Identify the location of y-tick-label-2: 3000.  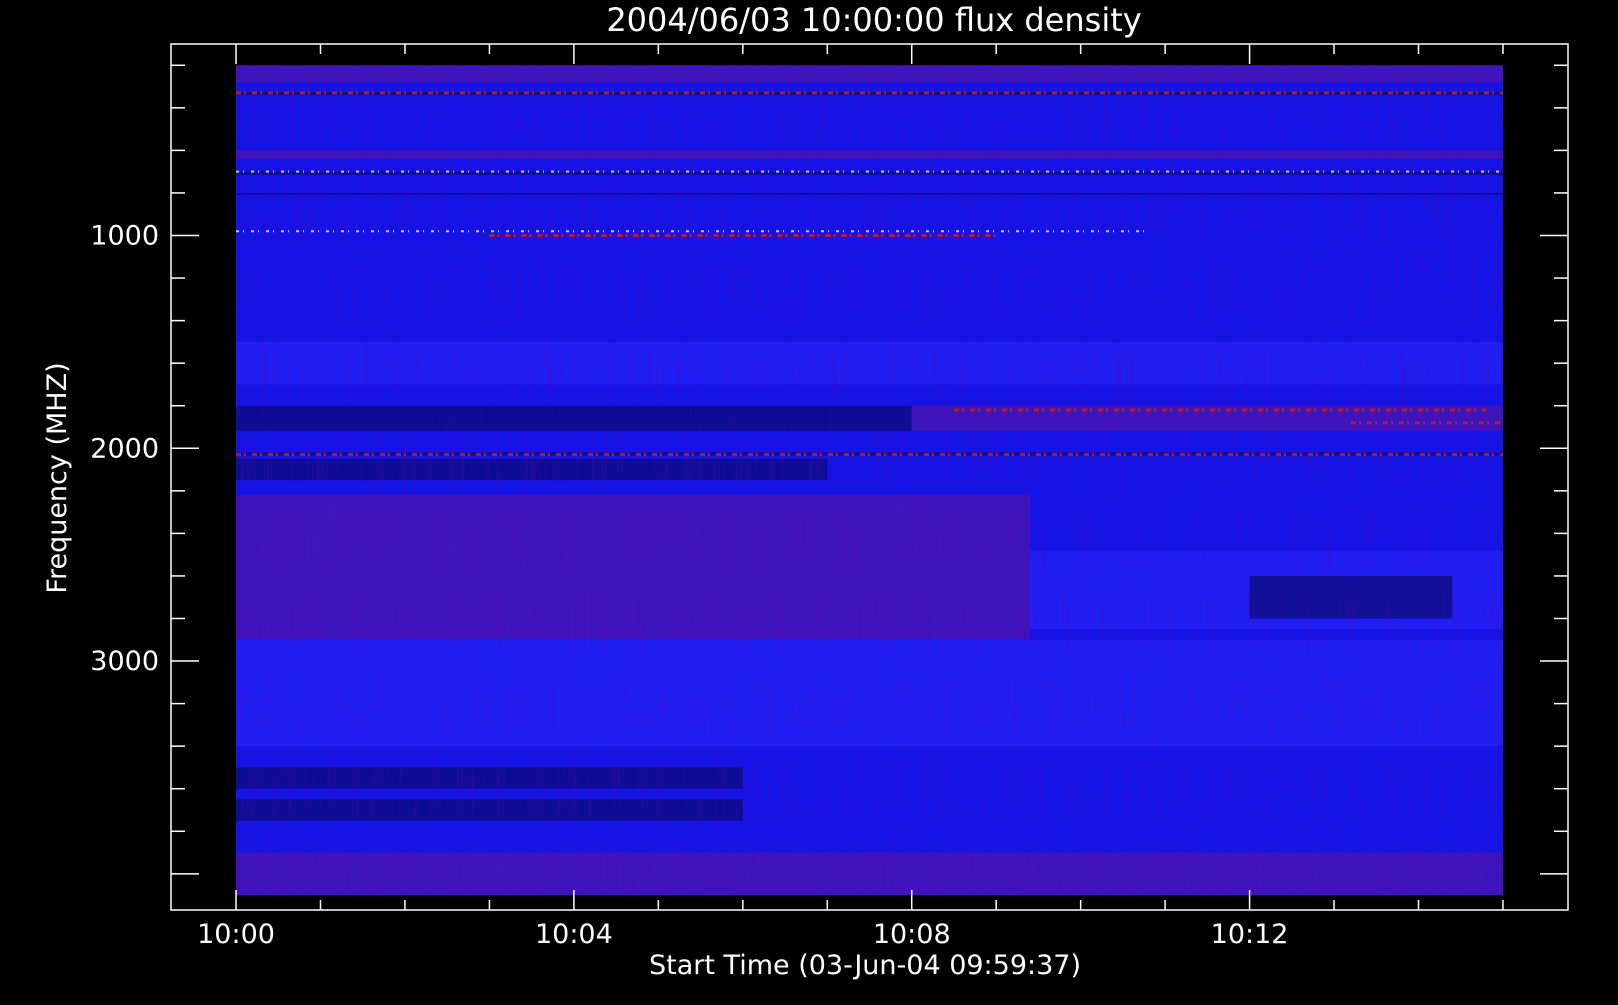
(124, 661).